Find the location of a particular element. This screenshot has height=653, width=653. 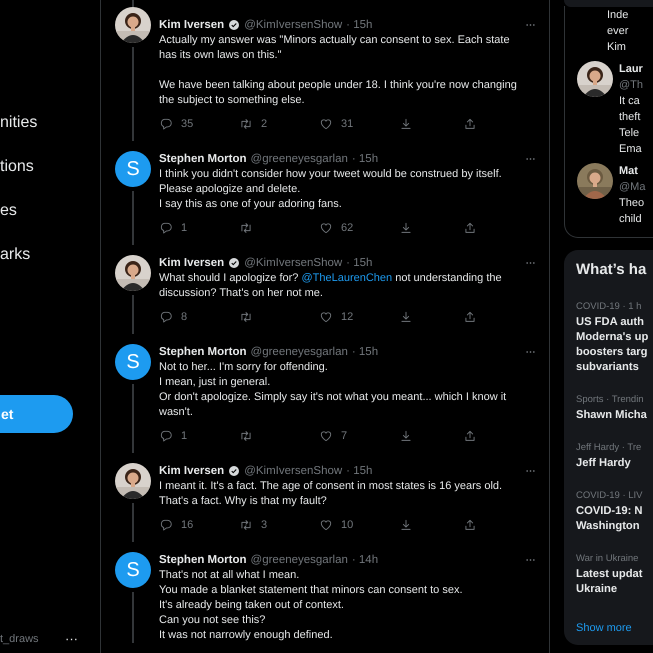

bio-text: Kim is located at coordinates (617, 47).